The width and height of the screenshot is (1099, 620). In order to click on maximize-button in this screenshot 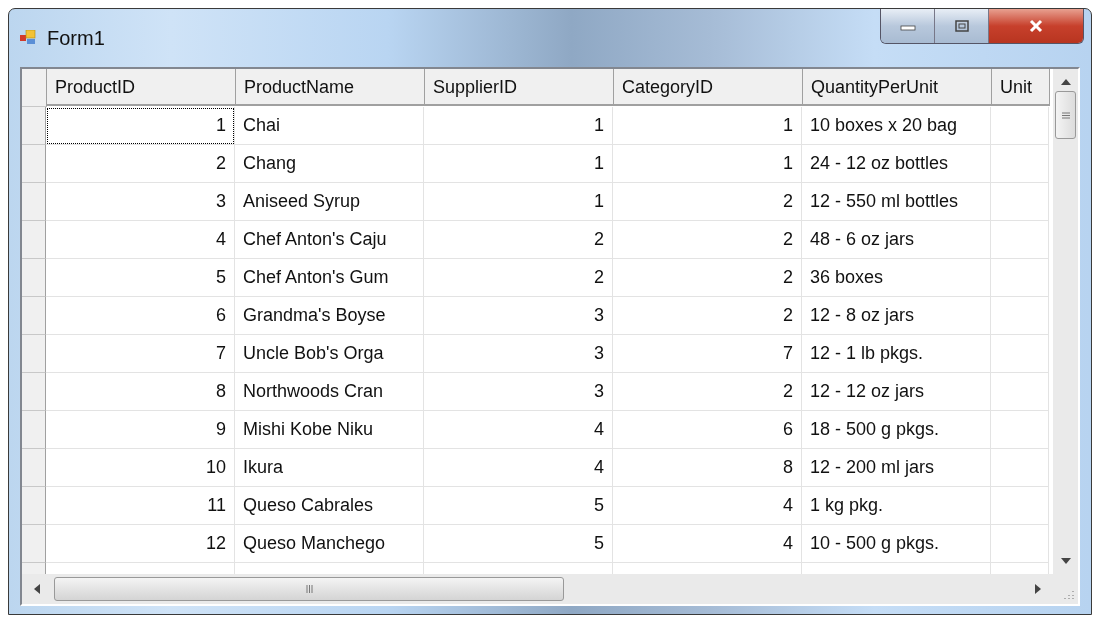, I will do `click(962, 26)`.